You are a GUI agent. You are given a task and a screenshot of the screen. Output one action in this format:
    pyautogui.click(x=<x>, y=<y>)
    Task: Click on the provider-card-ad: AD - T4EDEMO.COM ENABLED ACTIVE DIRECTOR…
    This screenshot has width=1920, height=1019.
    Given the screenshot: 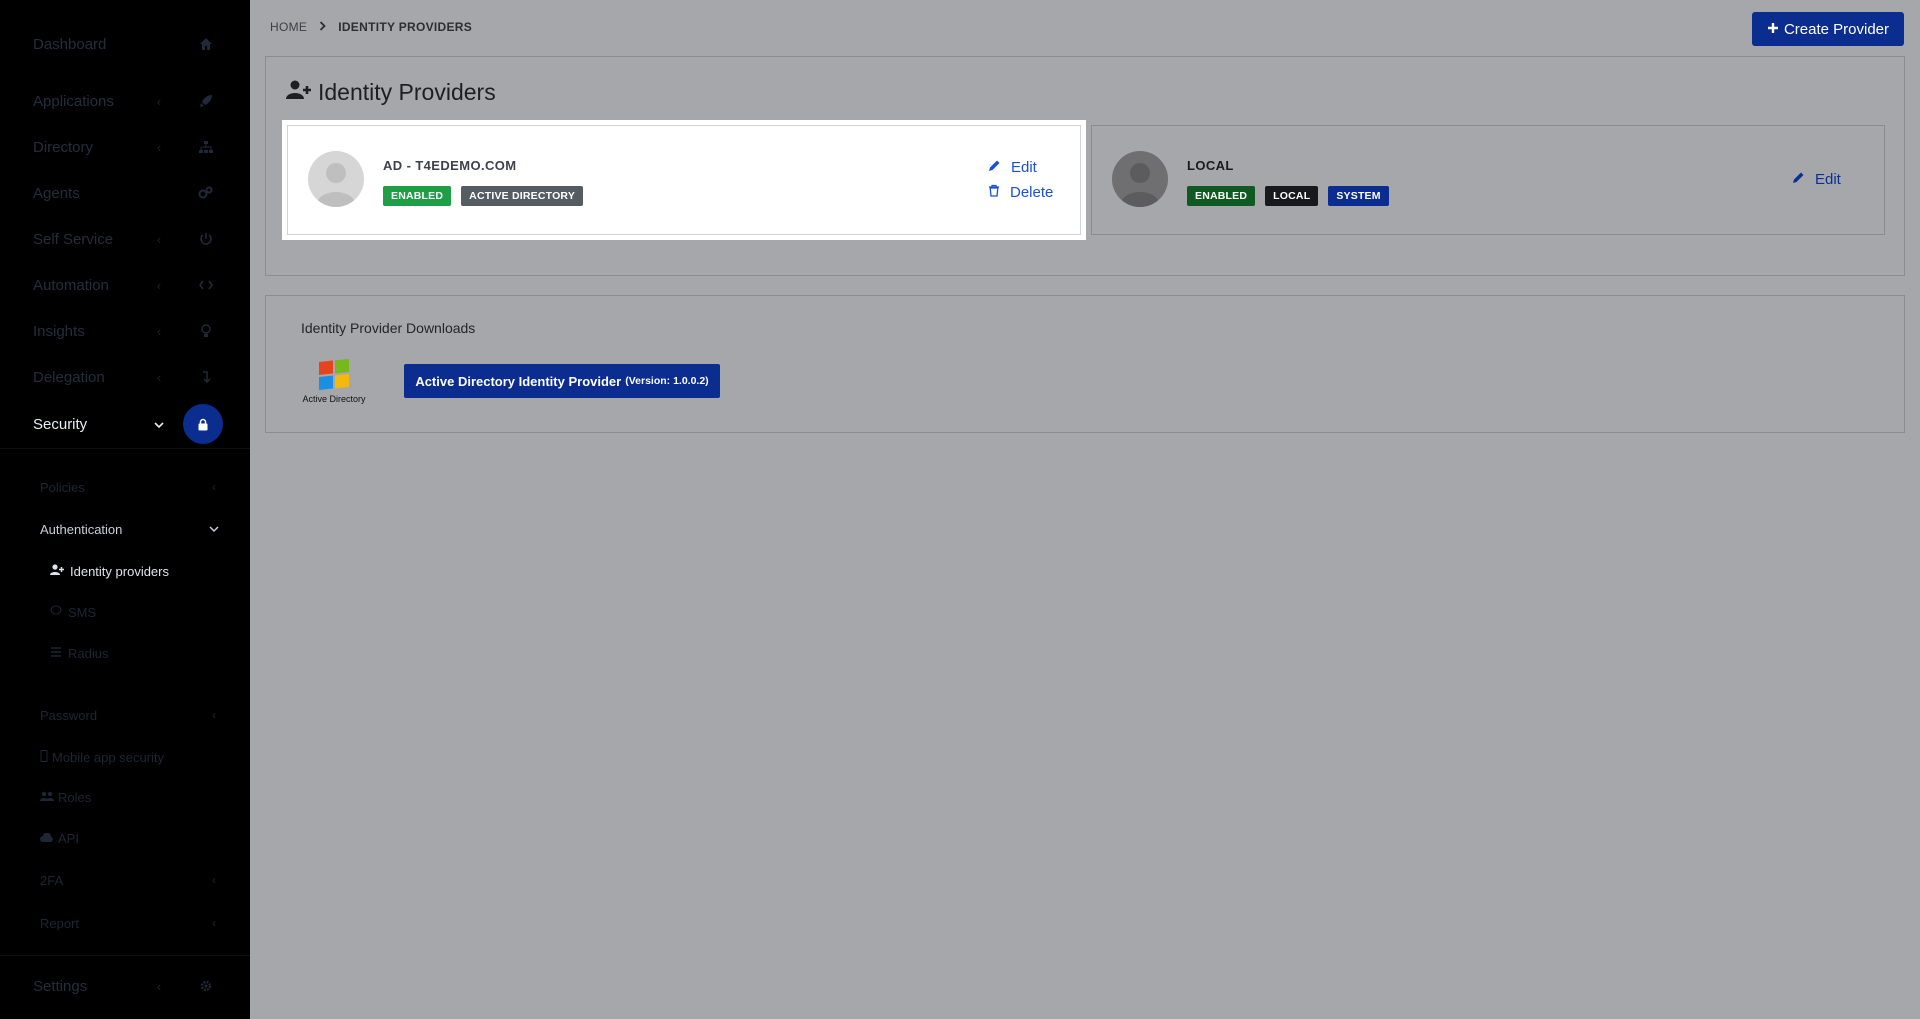 What is the action you would take?
    pyautogui.click(x=684, y=180)
    